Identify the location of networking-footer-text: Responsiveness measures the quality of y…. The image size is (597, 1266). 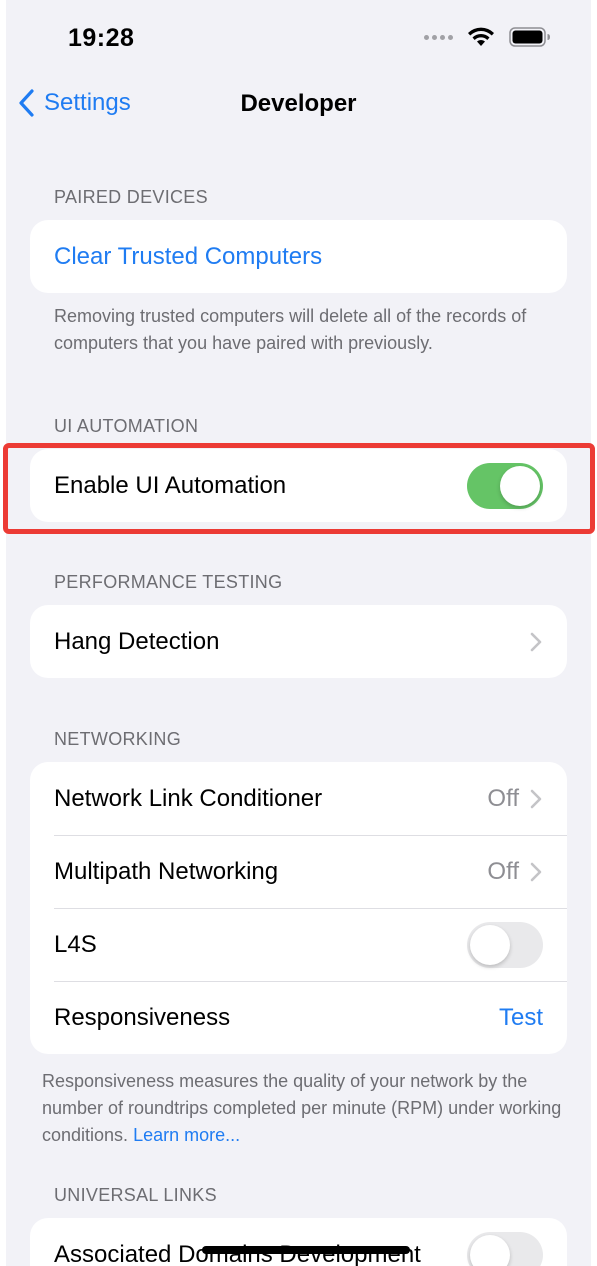
(302, 1108).